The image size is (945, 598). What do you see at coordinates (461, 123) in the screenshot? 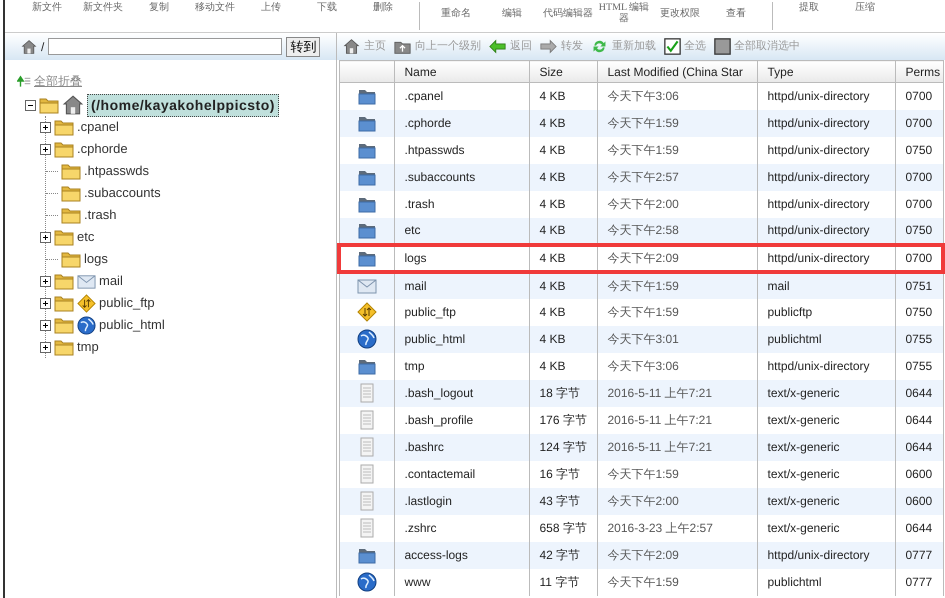
I see `table-cell: .cphorde` at bounding box center [461, 123].